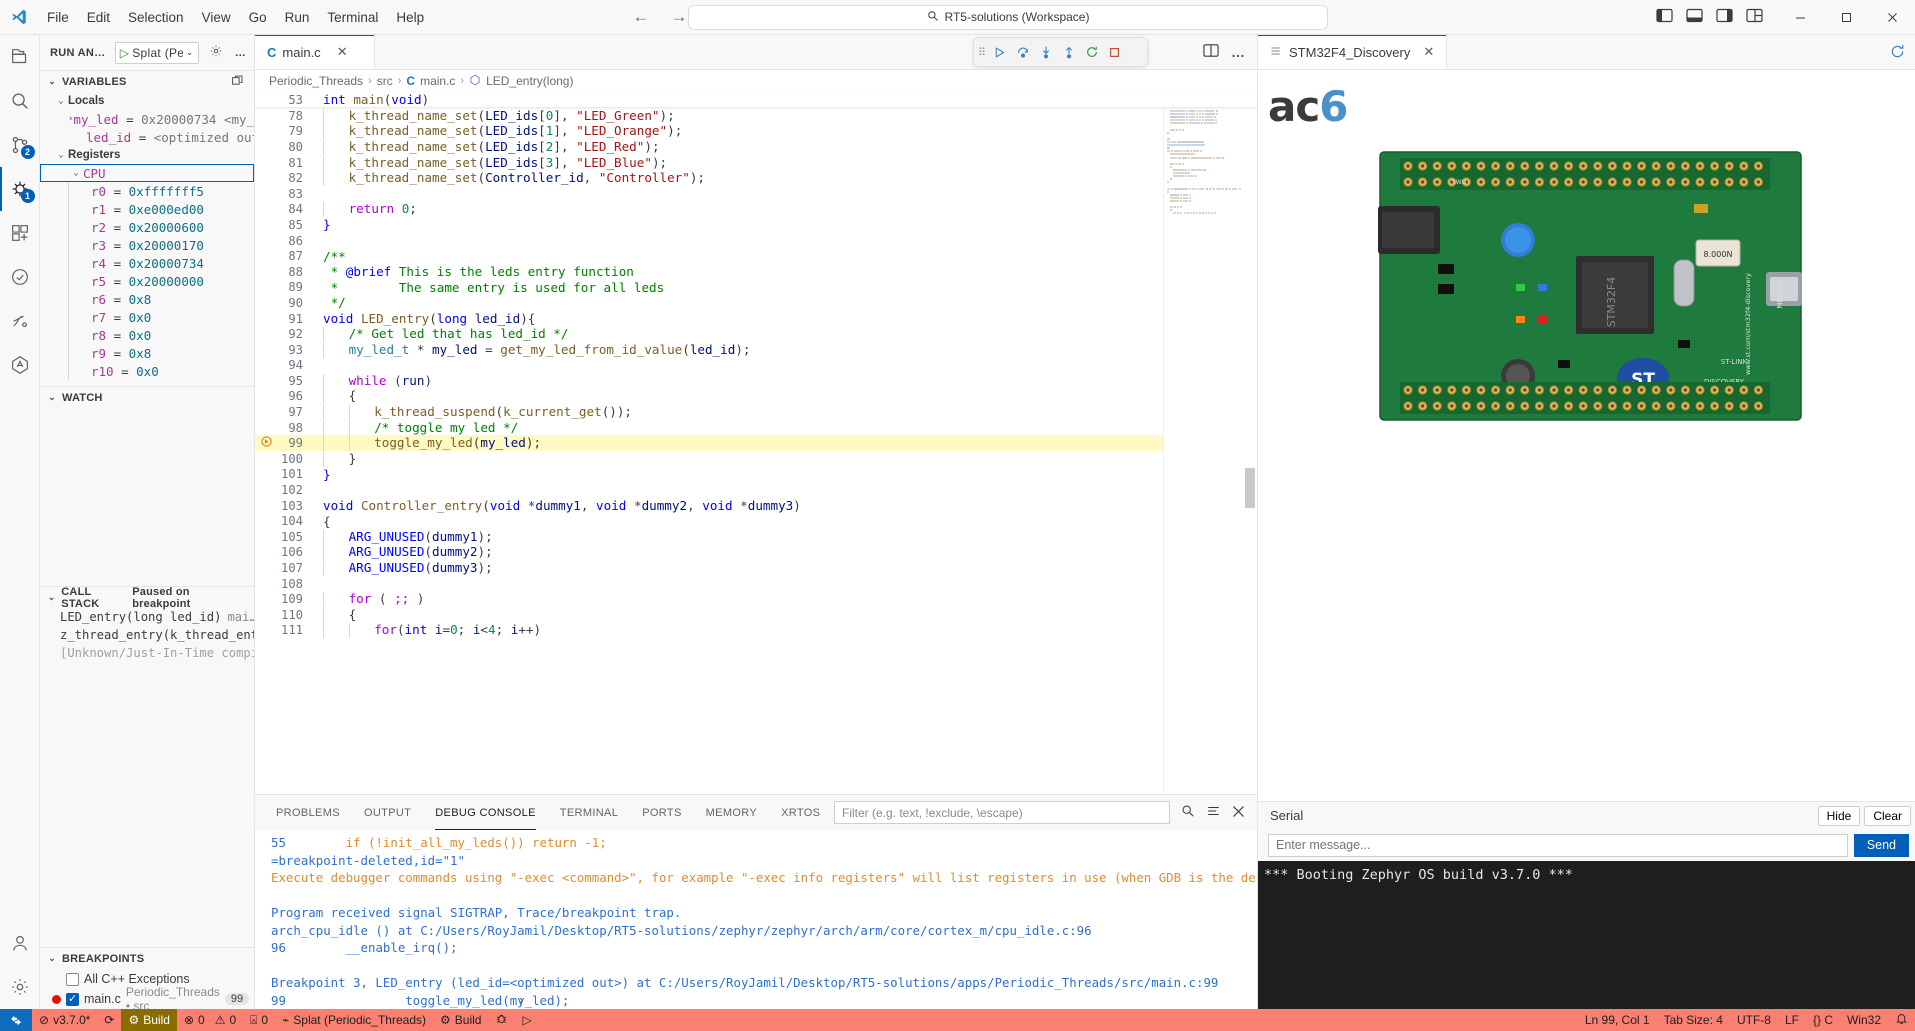  Describe the element at coordinates (147, 635) in the screenshot. I see `callstack-frame: z_thread_entry(k_thread_entry_t` at that location.